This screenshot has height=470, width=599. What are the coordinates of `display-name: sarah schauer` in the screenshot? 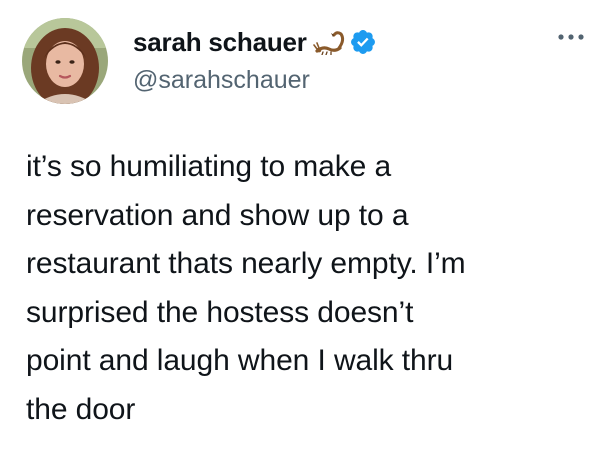 It's located at (220, 42).